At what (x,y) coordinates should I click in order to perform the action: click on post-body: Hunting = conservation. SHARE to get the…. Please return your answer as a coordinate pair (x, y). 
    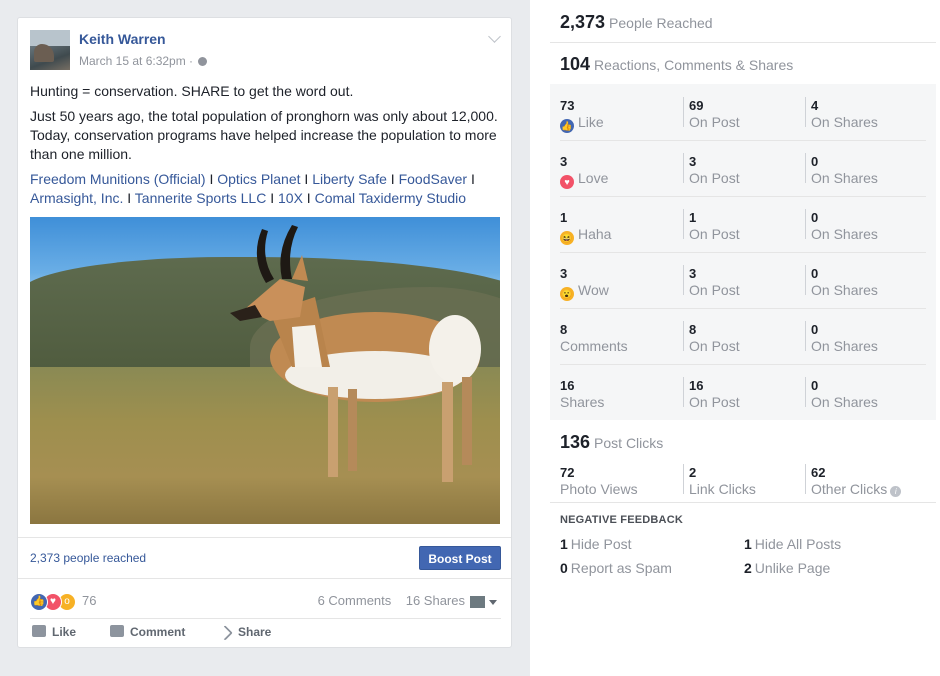
    Looking at the image, I should click on (266, 148).